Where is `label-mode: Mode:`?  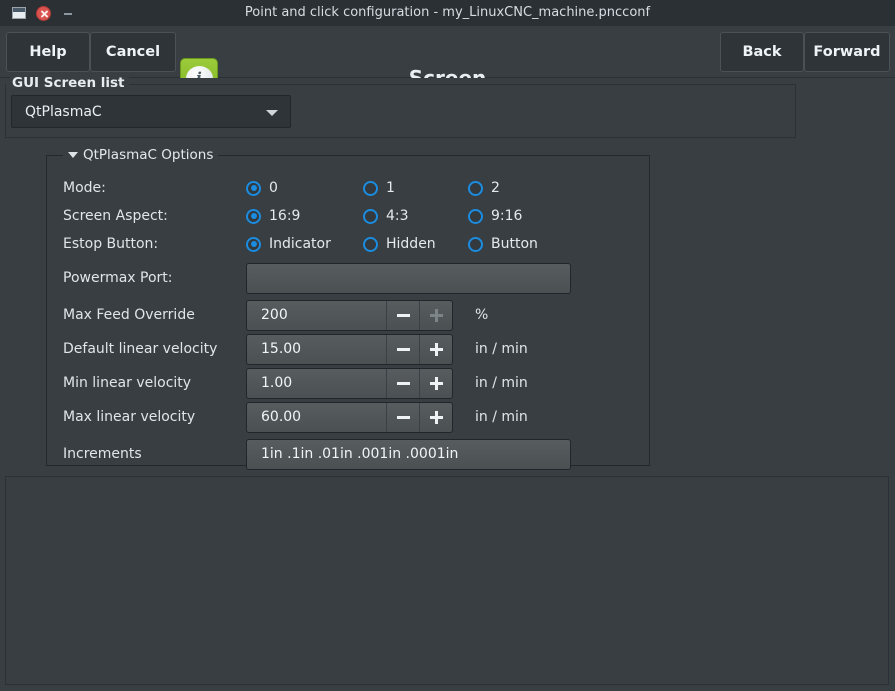
label-mode: Mode: is located at coordinates (84, 188).